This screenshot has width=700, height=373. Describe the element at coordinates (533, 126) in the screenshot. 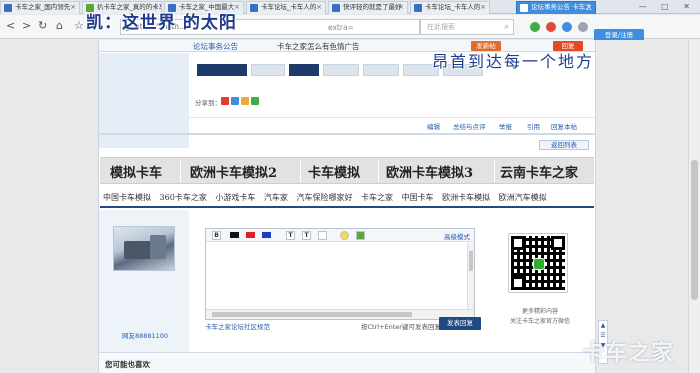

I see `quote-link: 引用` at that location.